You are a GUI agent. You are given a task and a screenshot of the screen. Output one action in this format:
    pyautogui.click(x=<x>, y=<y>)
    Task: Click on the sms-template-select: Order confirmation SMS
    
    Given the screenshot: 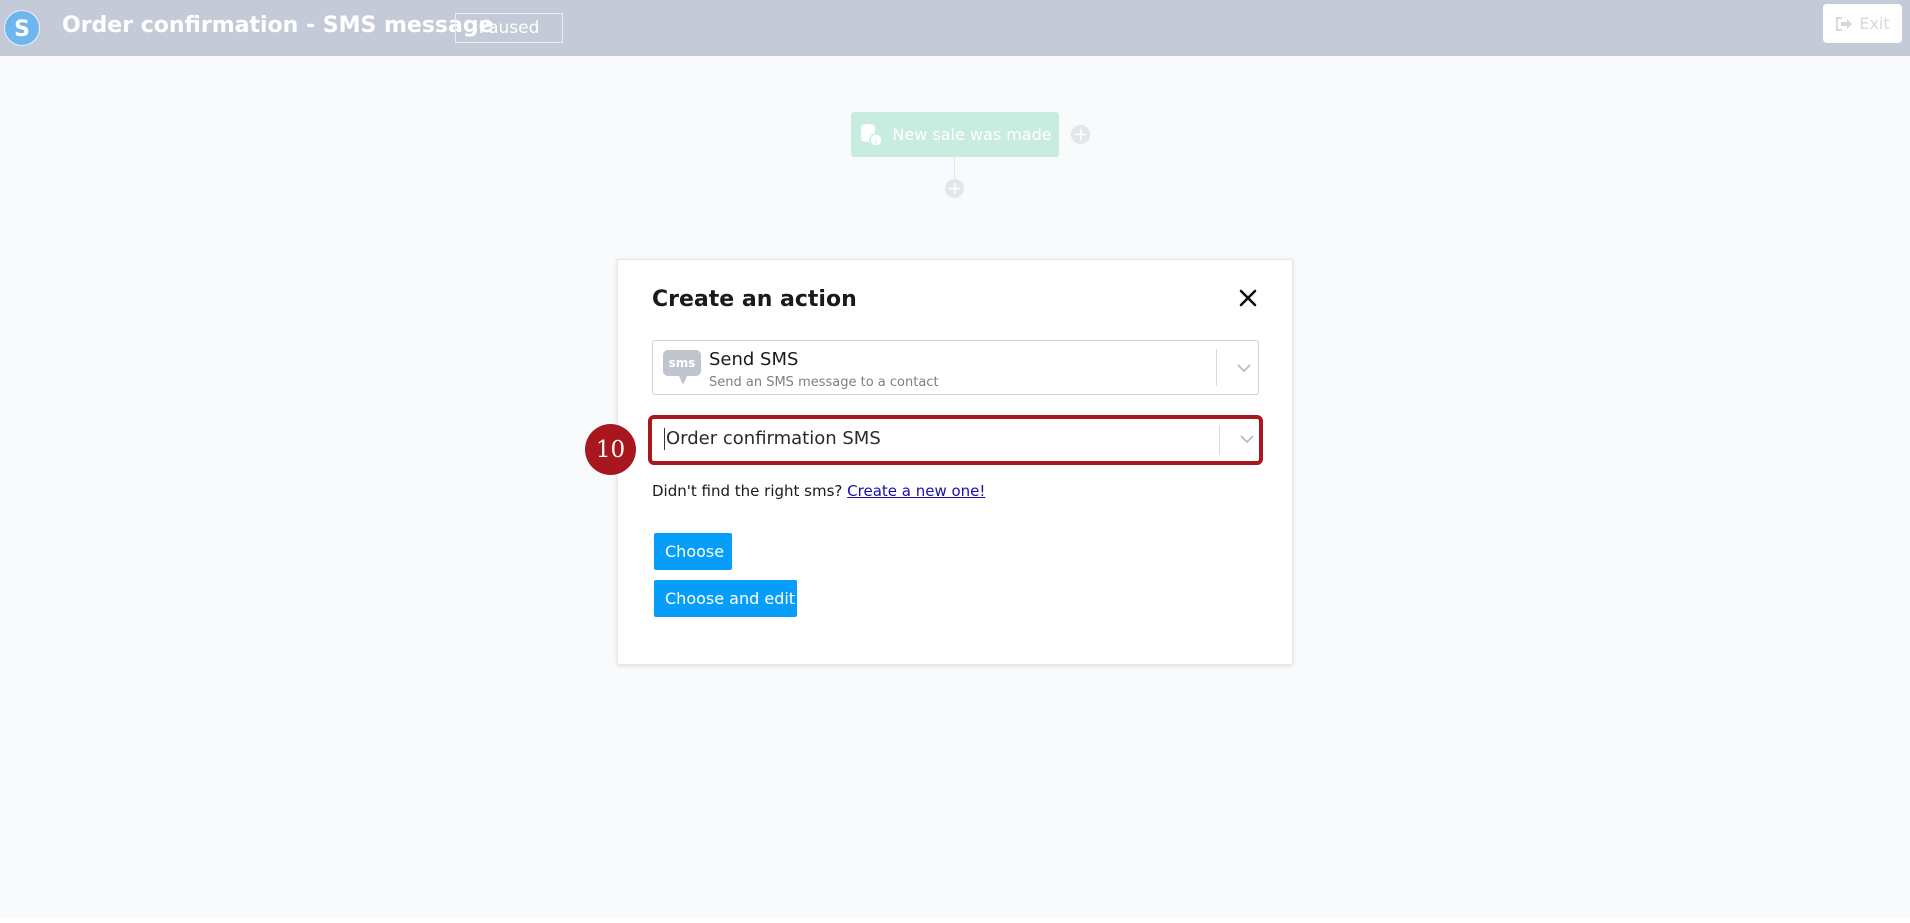 What is the action you would take?
    pyautogui.click(x=955, y=440)
    